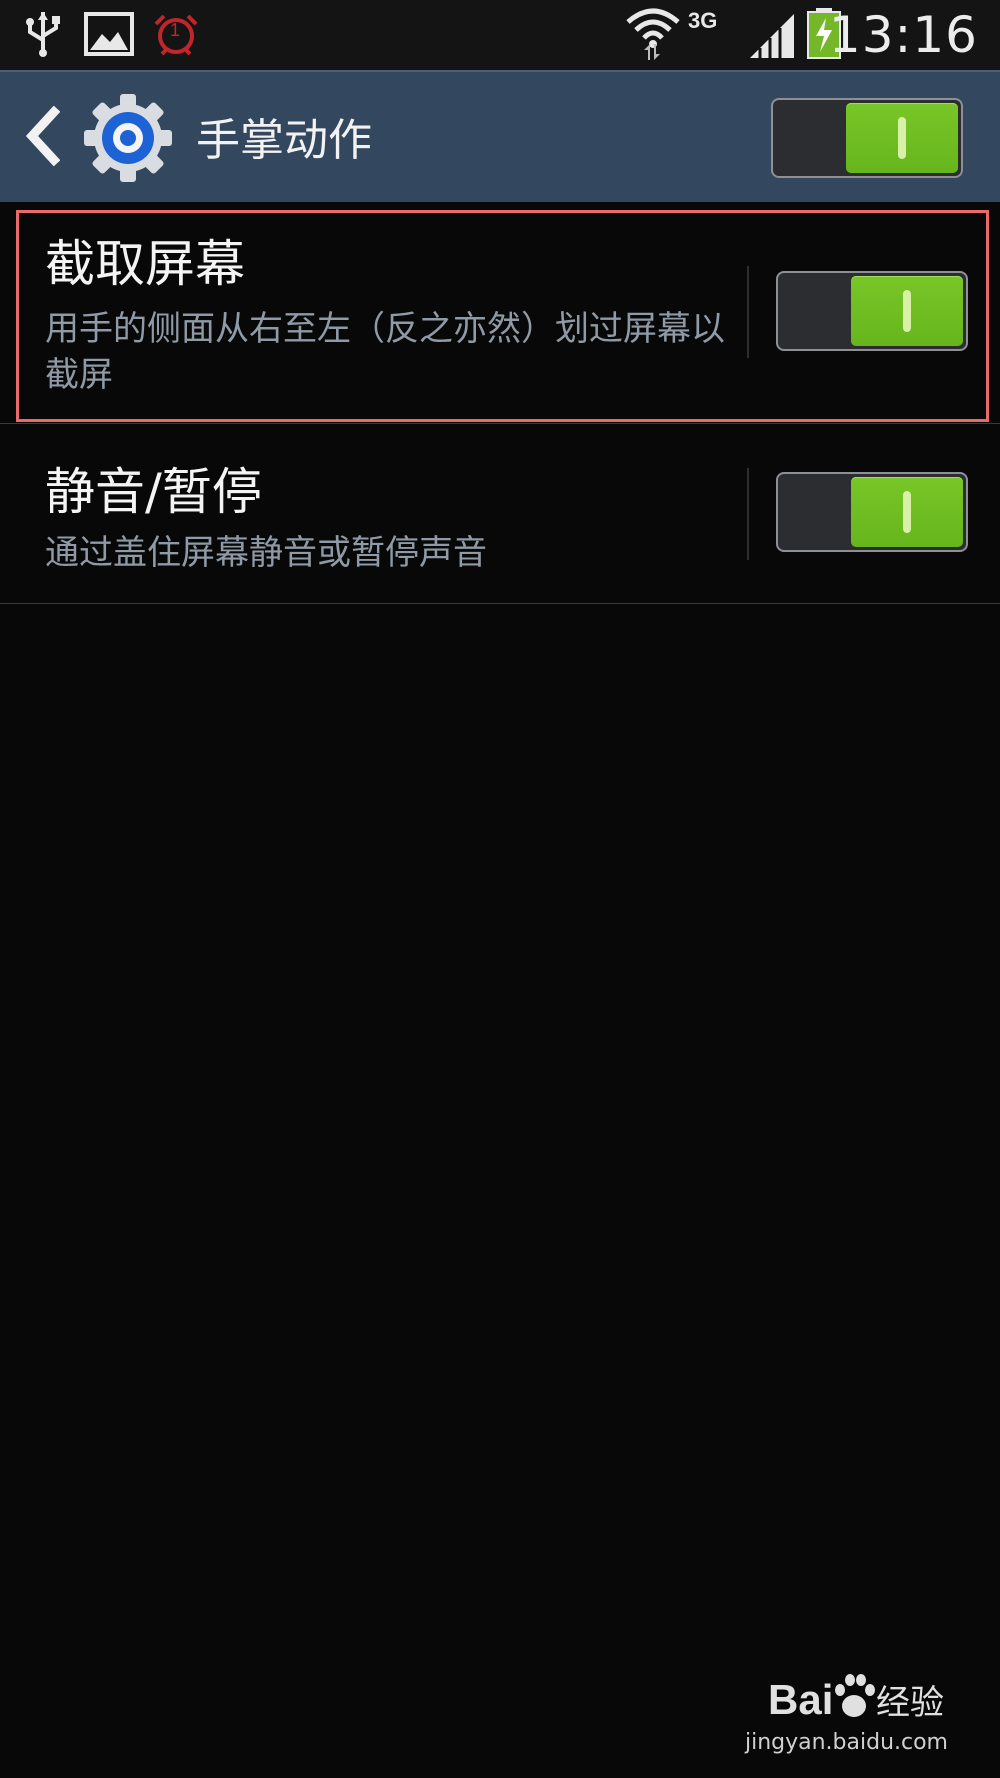 Image resolution: width=1000 pixels, height=1778 pixels. What do you see at coordinates (266, 553) in the screenshot?
I see `setting-summary: 通过盖住屏幕静音或暂停声音` at bounding box center [266, 553].